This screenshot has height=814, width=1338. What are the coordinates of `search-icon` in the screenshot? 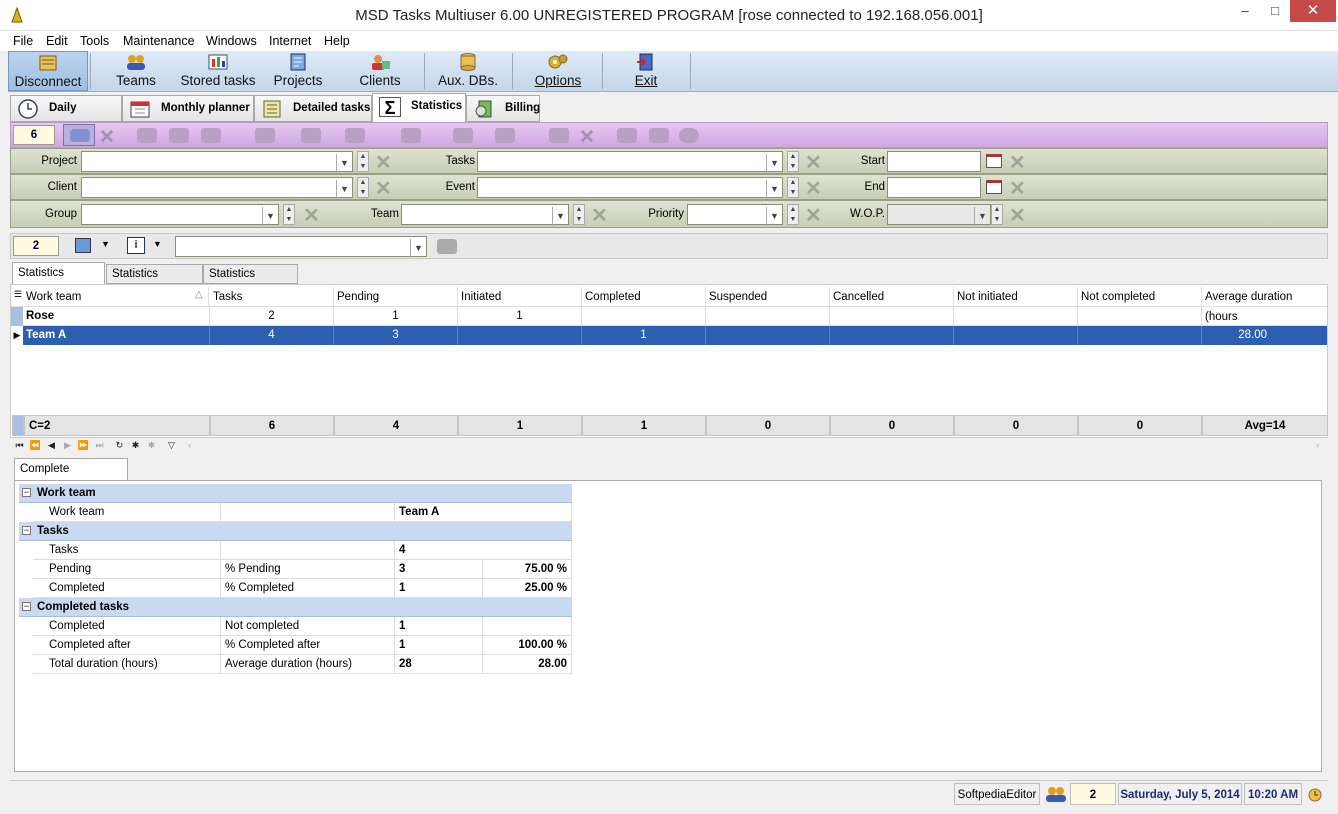 It's located at (689, 135).